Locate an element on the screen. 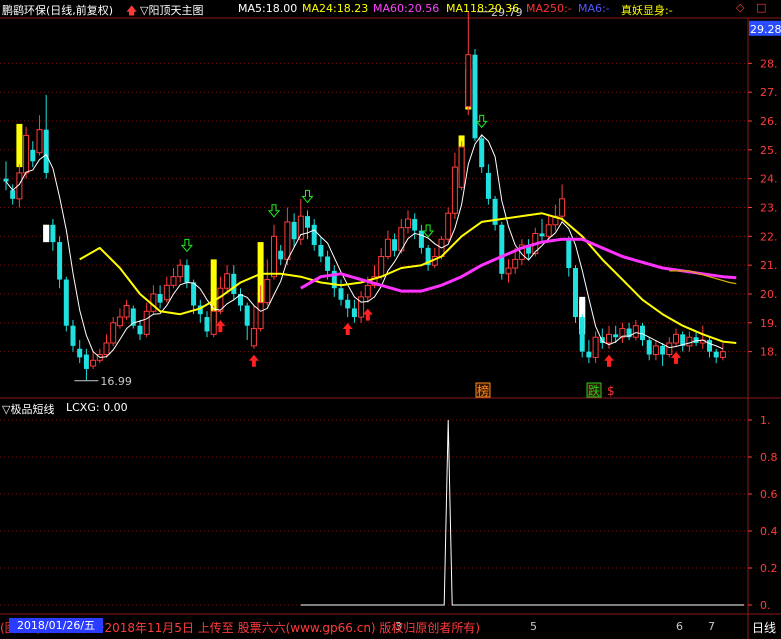 The height and width of the screenshot is (639, 781). period-label: 日线 is located at coordinates (764, 627).